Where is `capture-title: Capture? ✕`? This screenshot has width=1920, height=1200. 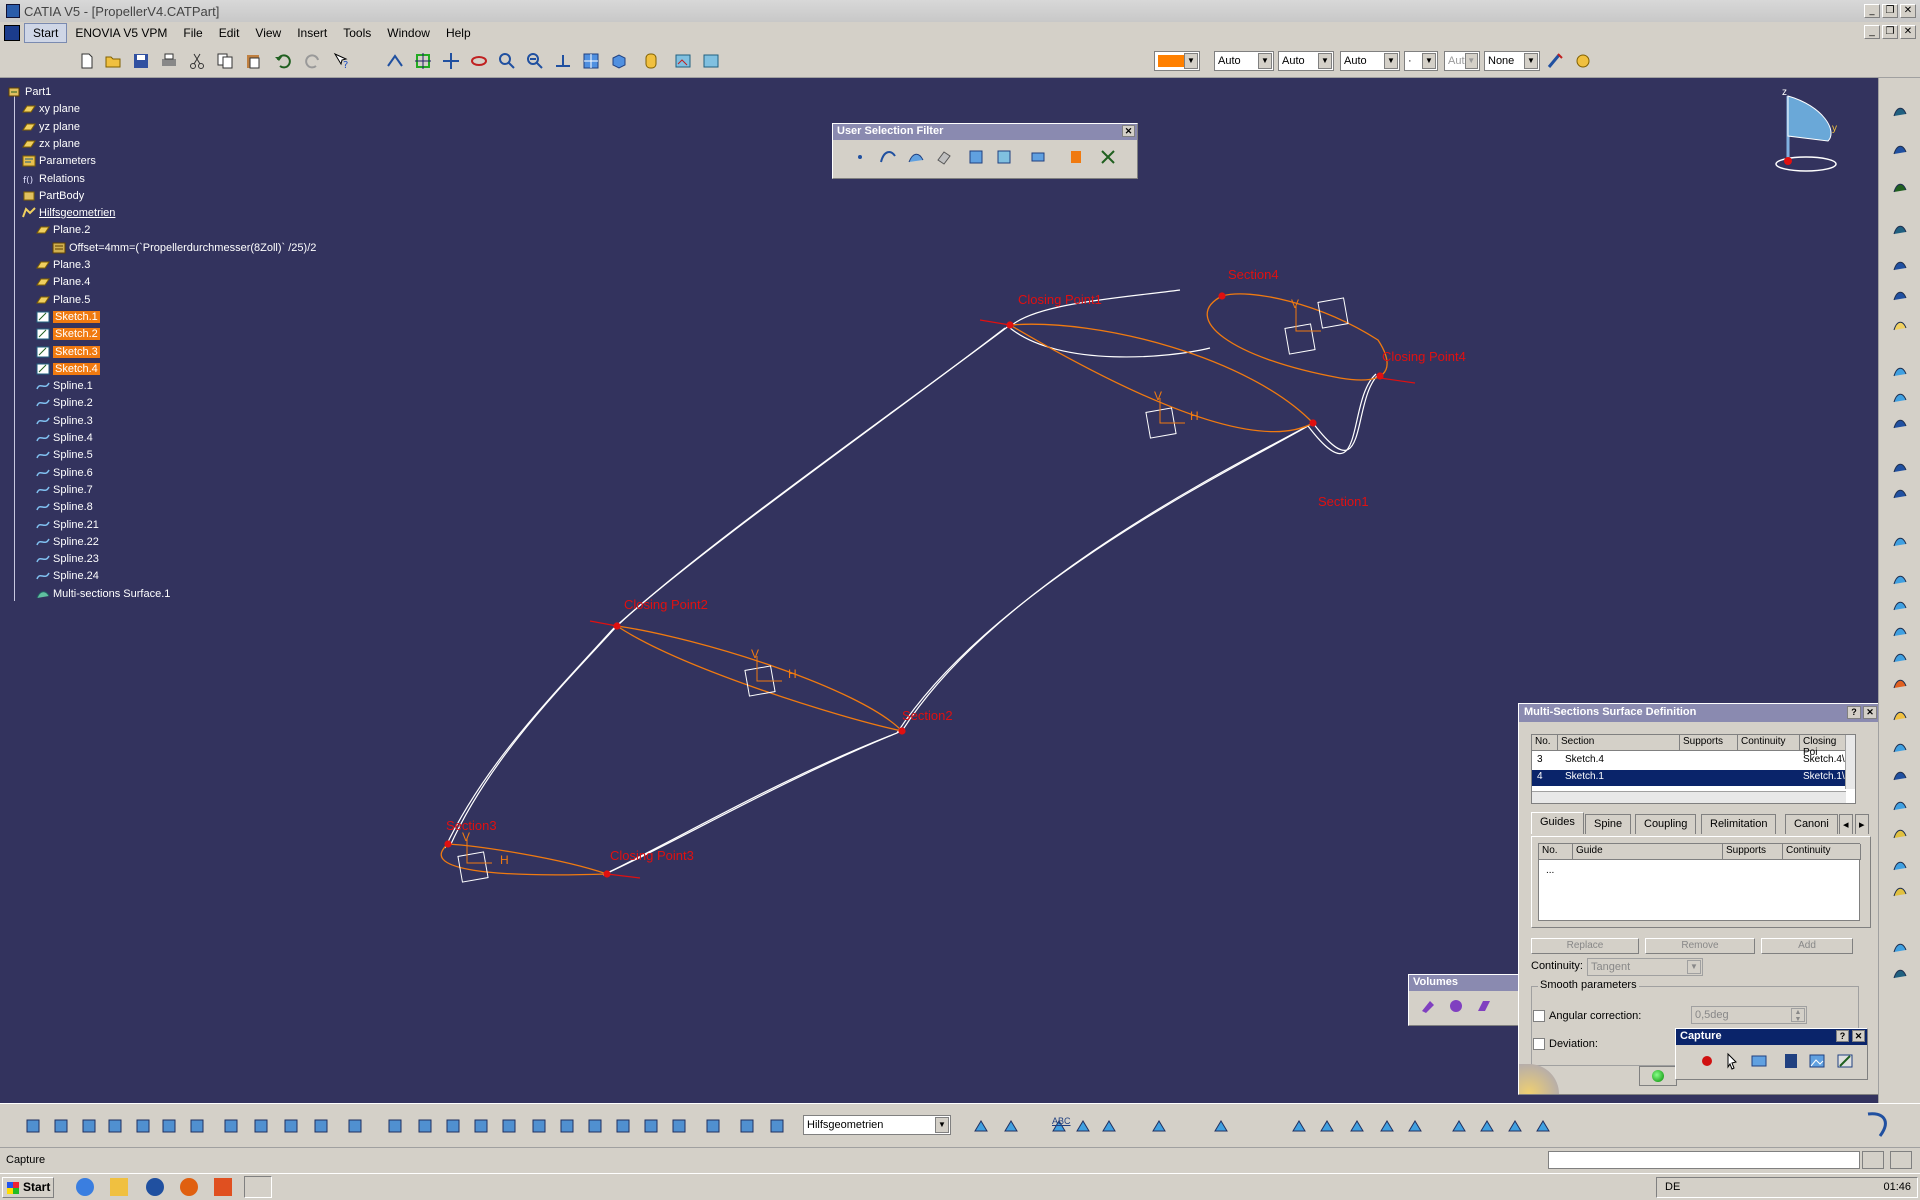
capture-title: Capture? ✕ is located at coordinates (1771, 1037).